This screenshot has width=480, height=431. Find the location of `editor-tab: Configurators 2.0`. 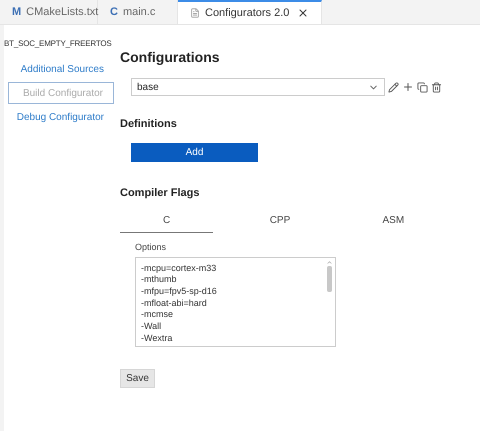

editor-tab: Configurators 2.0 is located at coordinates (250, 12).